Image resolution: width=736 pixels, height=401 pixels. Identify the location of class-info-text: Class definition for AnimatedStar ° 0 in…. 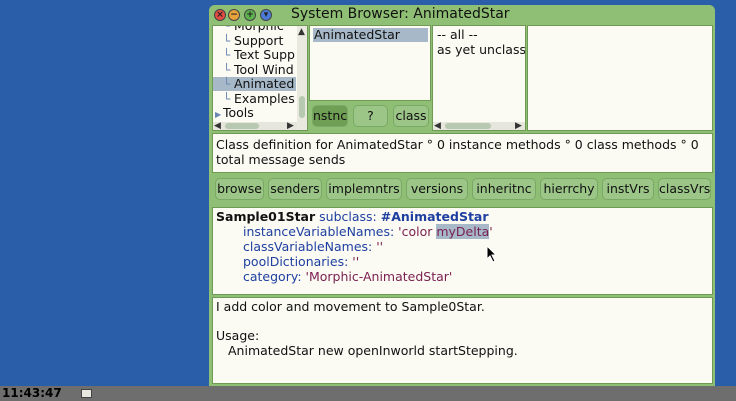
(457, 152).